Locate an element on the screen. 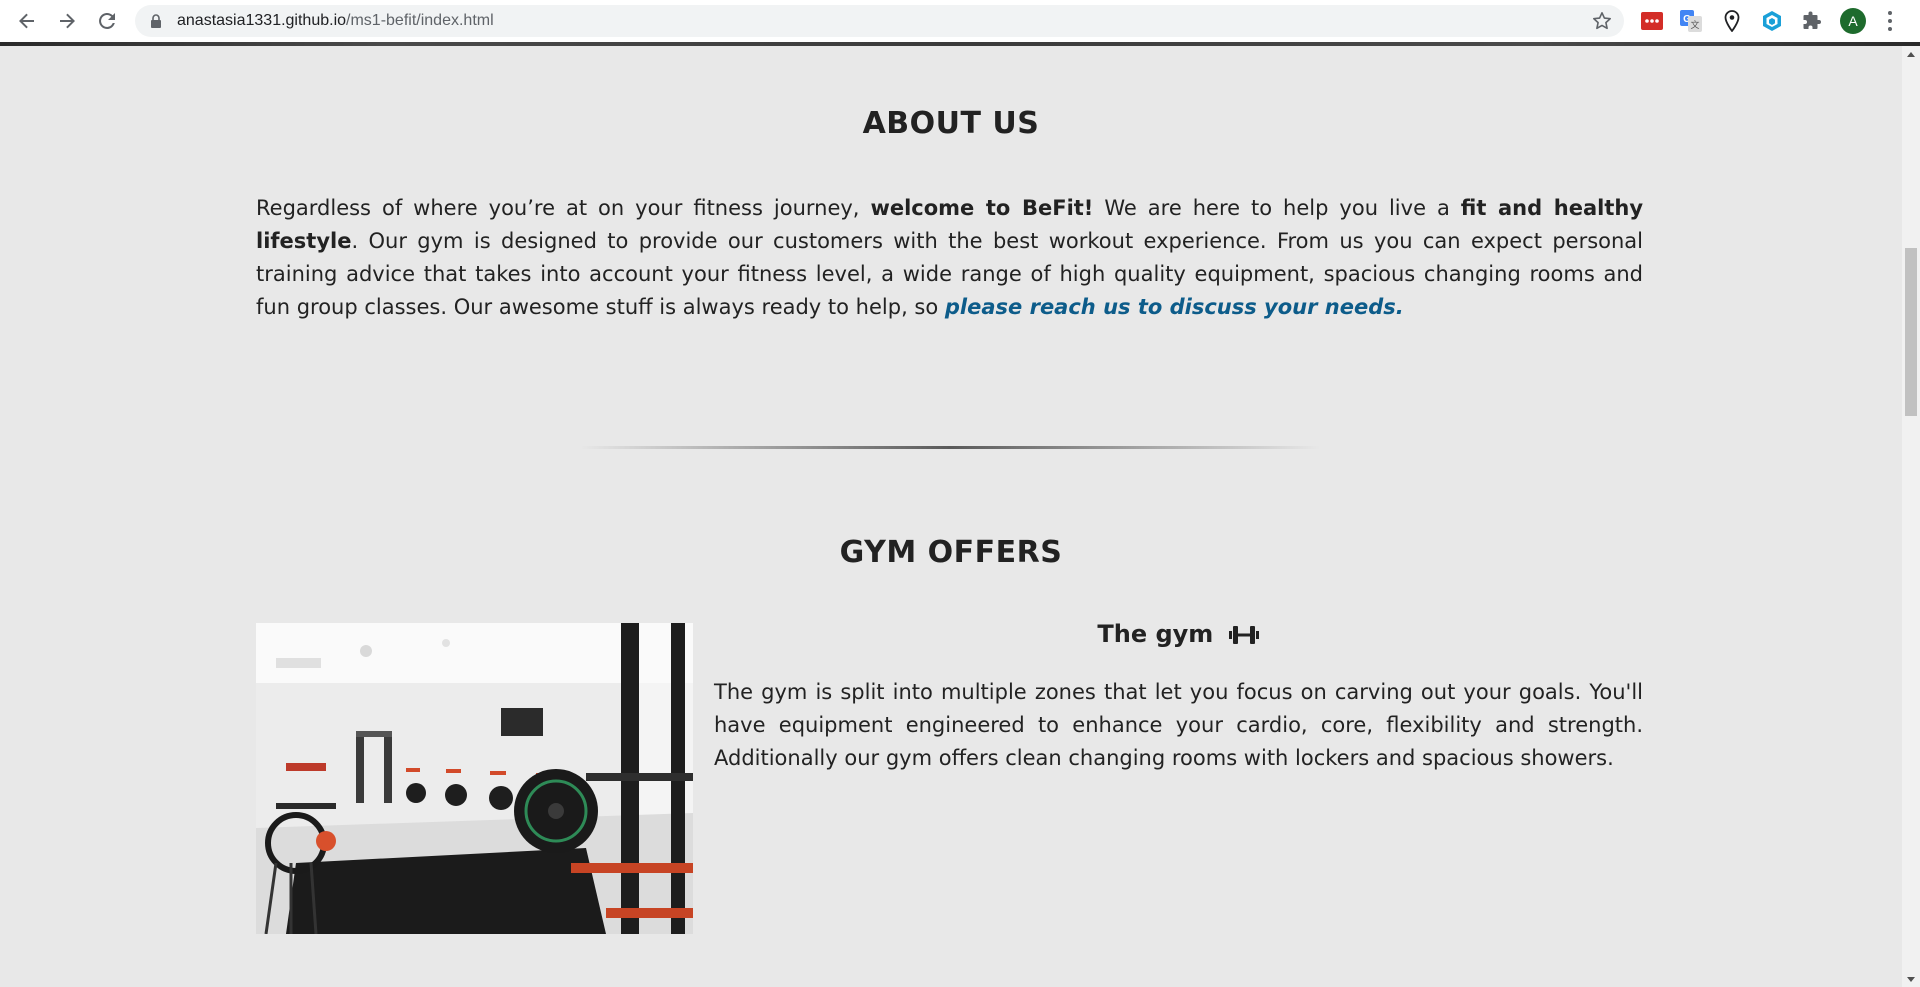  url-host: anastasia1331.github.io is located at coordinates (262, 20).